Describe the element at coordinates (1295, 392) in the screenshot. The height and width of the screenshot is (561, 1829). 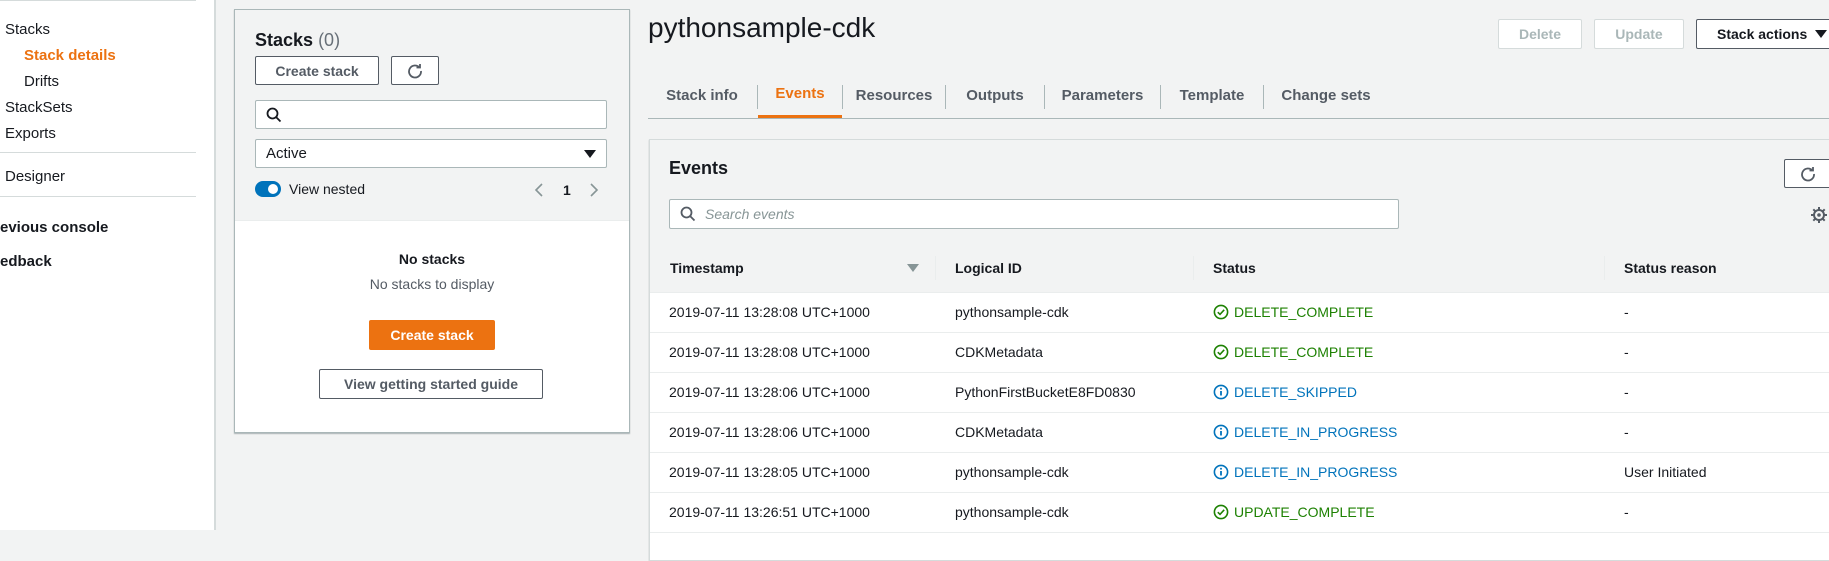
I see `status-text: DELETE_SKIPPED` at that location.